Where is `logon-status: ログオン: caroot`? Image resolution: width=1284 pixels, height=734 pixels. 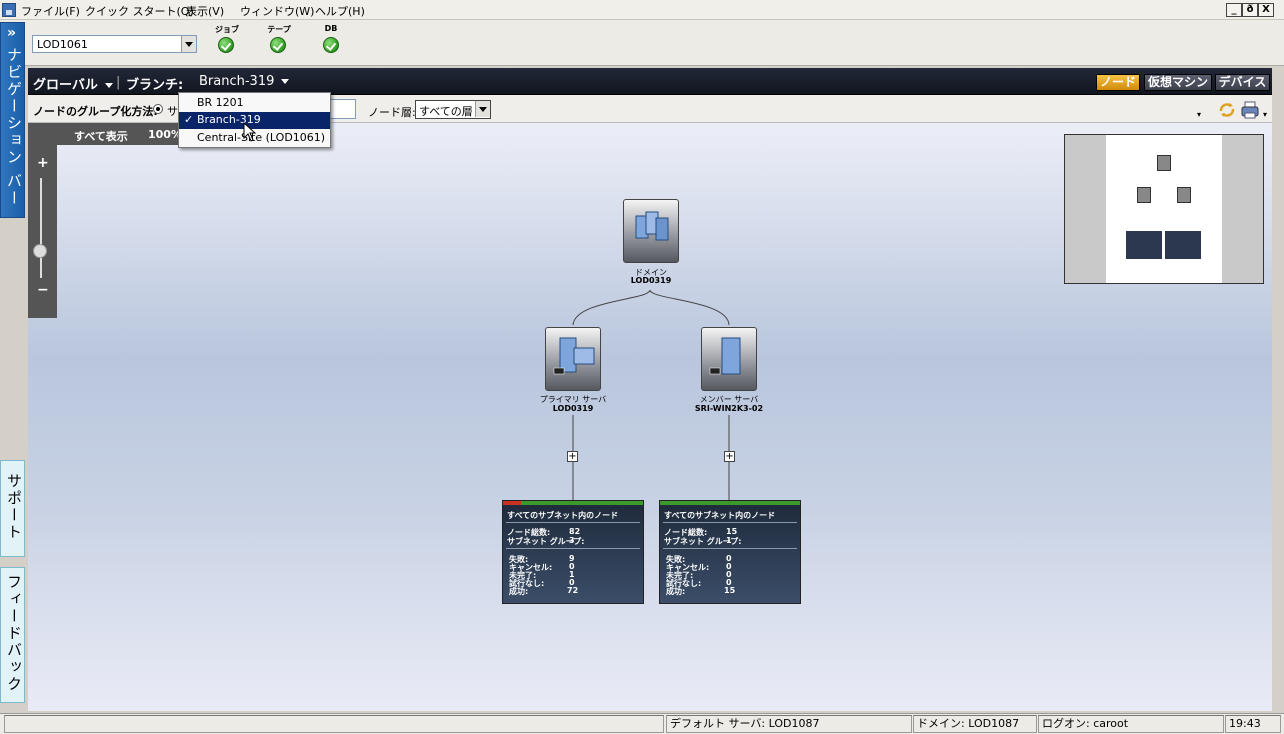
logon-status: ログオン: caroot is located at coordinates (1131, 724).